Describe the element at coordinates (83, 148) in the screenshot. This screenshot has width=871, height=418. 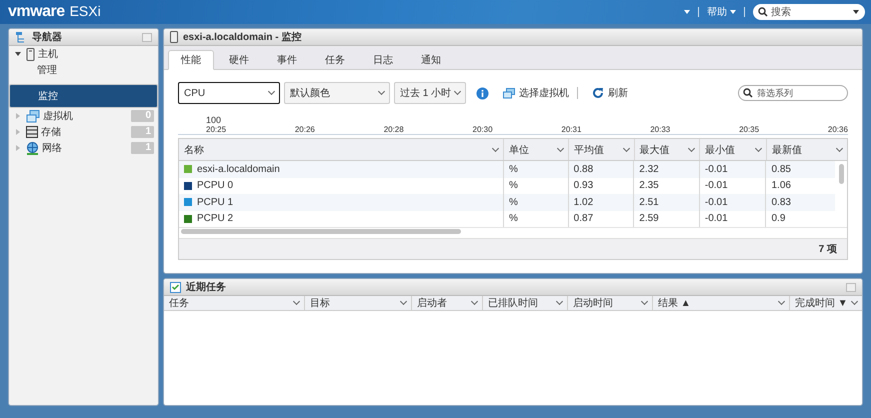
I see `navigator-item: 网络 1` at that location.